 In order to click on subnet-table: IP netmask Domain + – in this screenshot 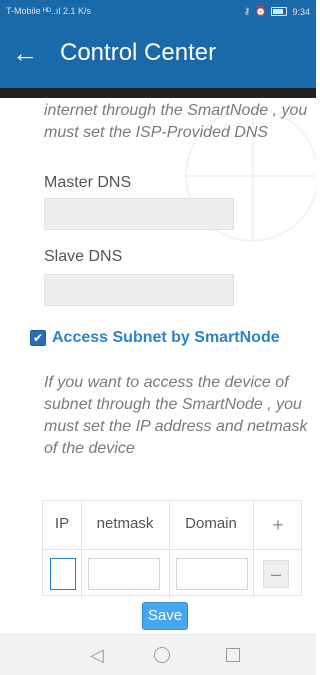, I will do `click(172, 549)`.